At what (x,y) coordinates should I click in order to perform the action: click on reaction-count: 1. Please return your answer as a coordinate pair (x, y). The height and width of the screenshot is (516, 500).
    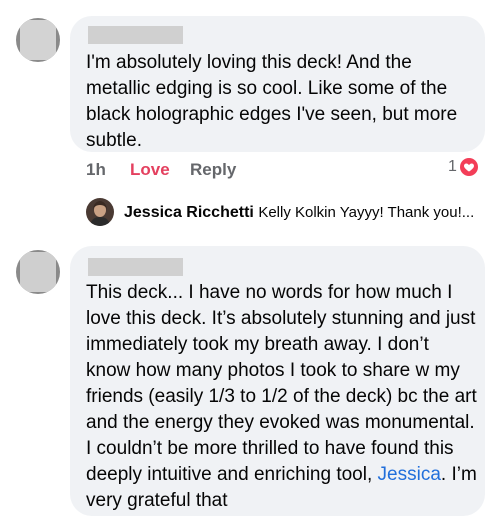
    Looking at the image, I should click on (452, 166).